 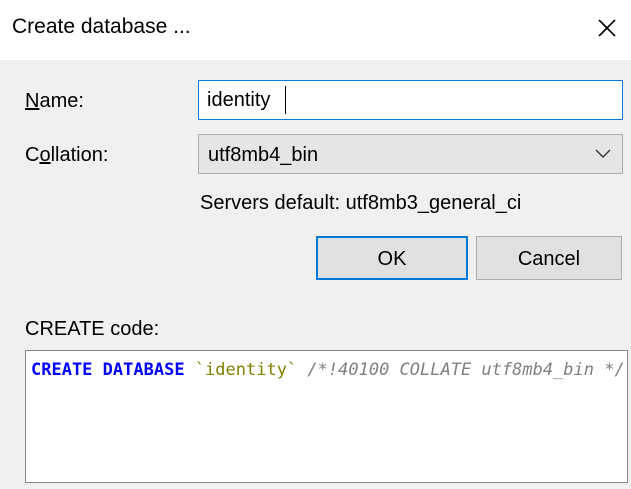 I want to click on collation-select: utf8mb4_bin, so click(x=410, y=154).